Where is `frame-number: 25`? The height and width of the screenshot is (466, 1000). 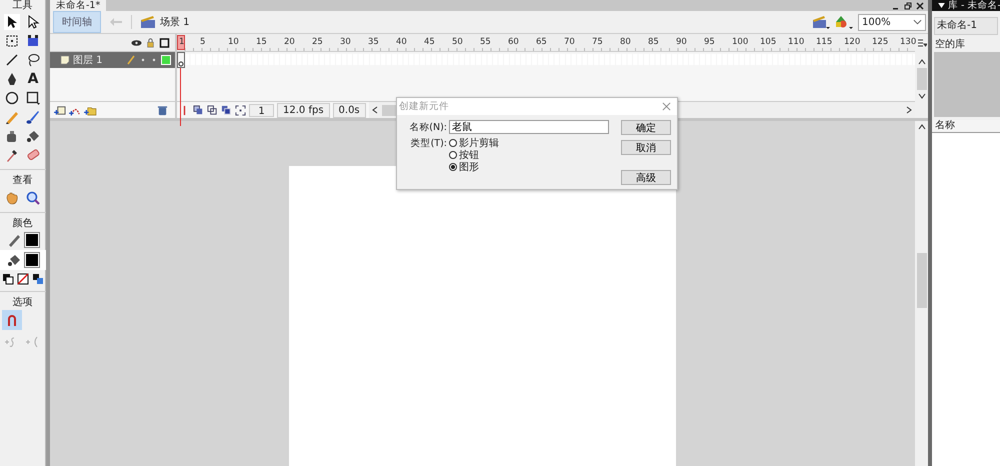 frame-number: 25 is located at coordinates (317, 42).